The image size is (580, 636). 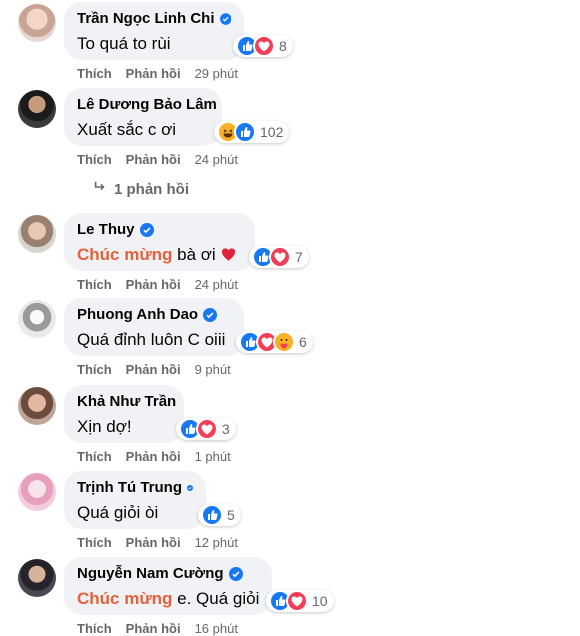 I want to click on view-replies-label: 1 phản hồi, so click(x=151, y=189).